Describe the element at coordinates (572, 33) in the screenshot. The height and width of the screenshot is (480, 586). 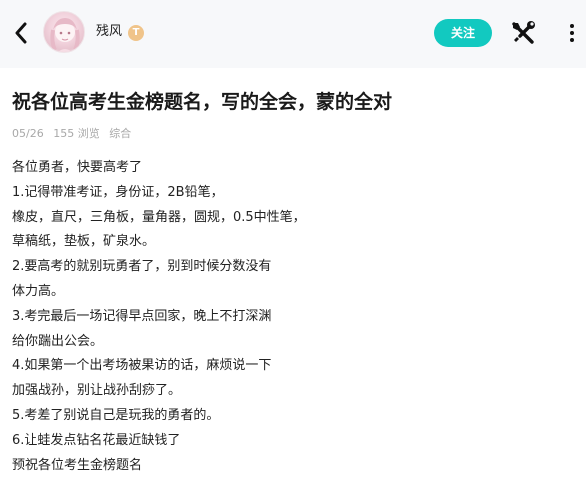
I see `more-options-icon` at that location.